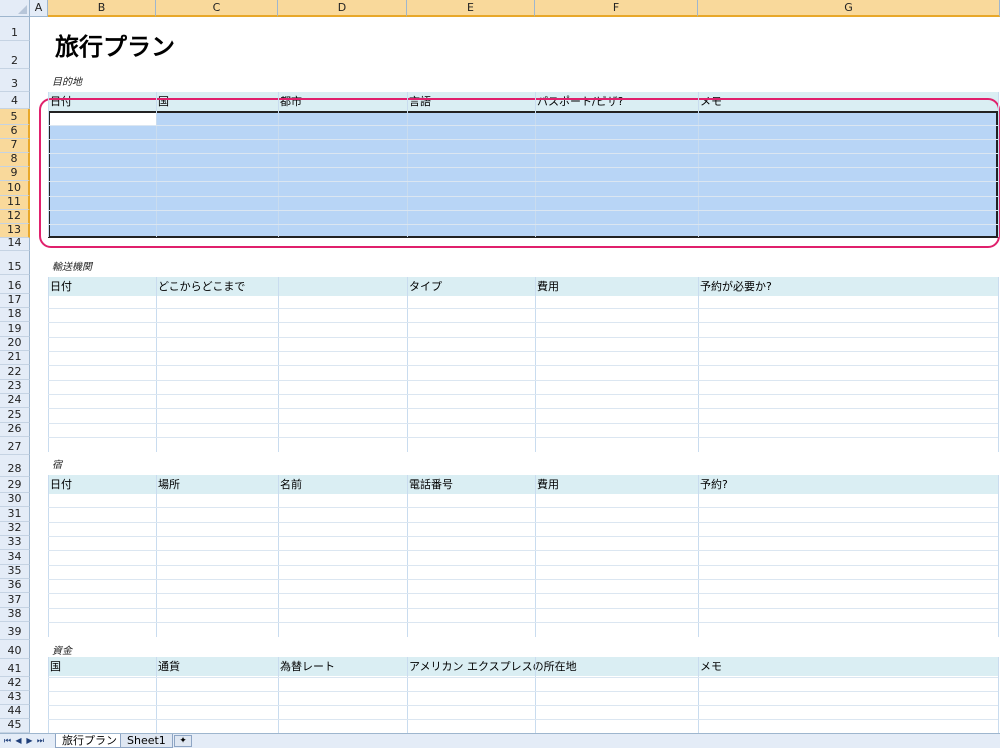 This screenshot has width=1000, height=748. What do you see at coordinates (471, 8) in the screenshot?
I see `column-header-e: E` at bounding box center [471, 8].